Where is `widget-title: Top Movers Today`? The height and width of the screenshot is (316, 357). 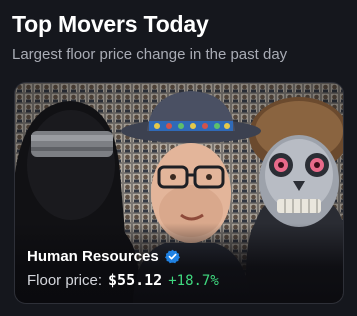
widget-title: Top Movers Today is located at coordinates (110, 24).